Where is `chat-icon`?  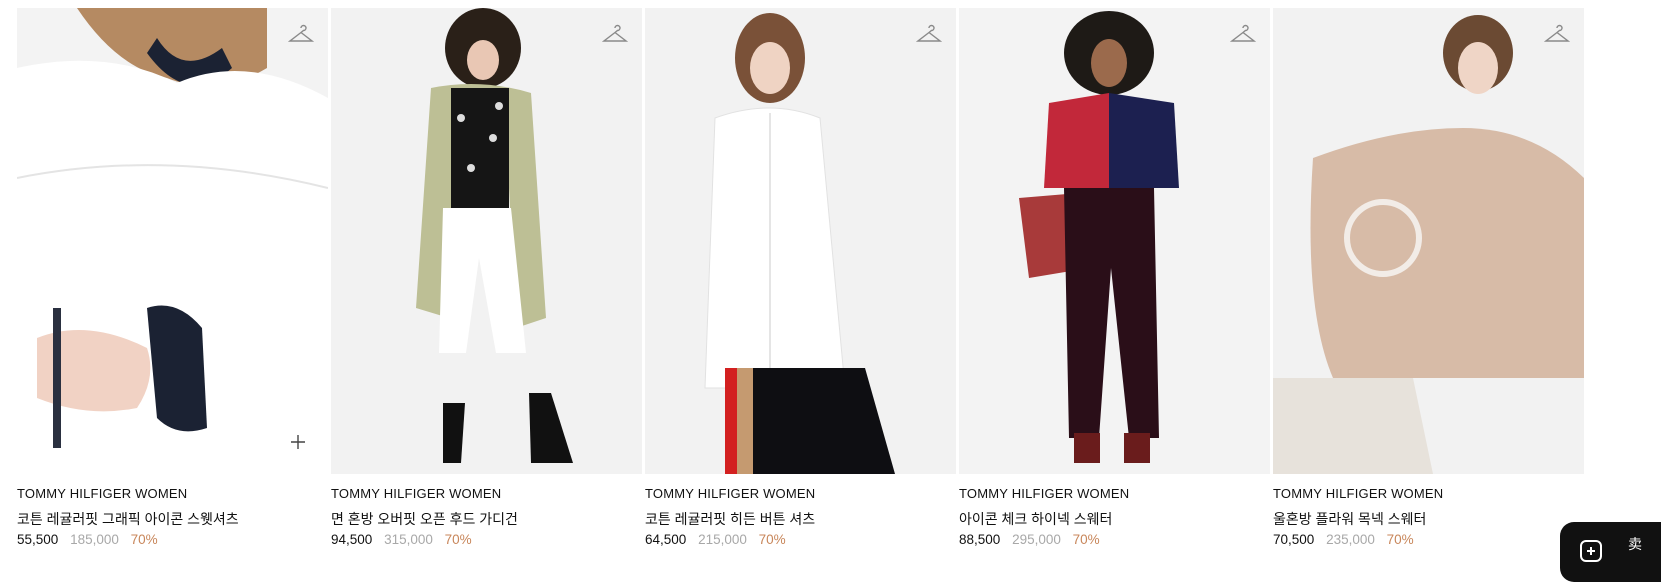 chat-icon is located at coordinates (1591, 551).